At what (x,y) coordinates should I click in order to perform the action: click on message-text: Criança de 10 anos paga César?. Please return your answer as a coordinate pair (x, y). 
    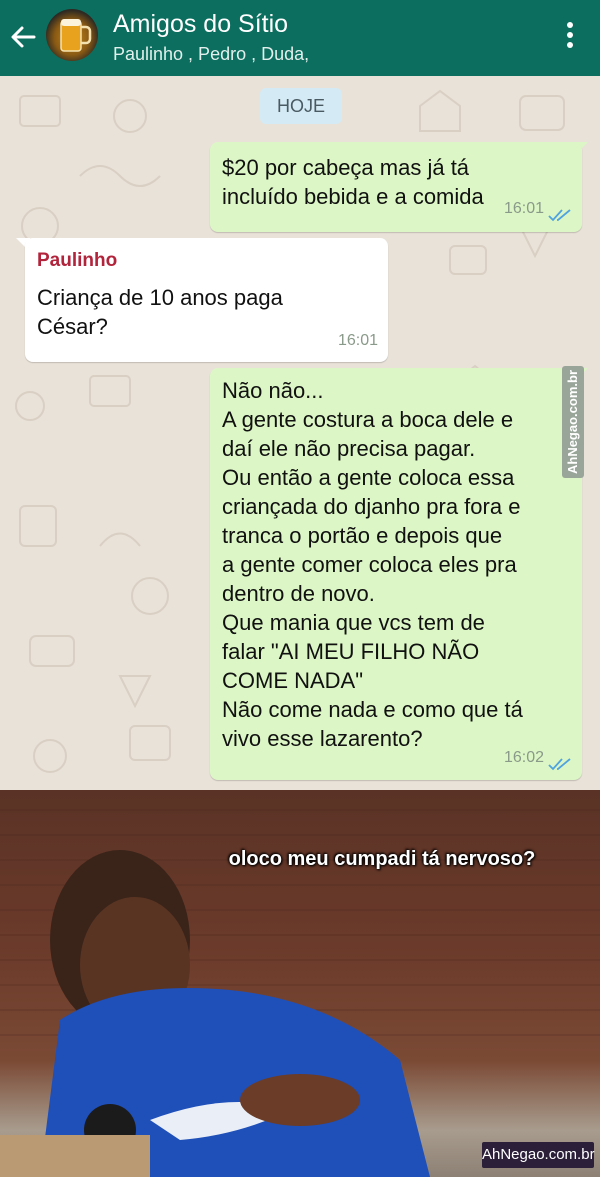
    Looking at the image, I should click on (160, 312).